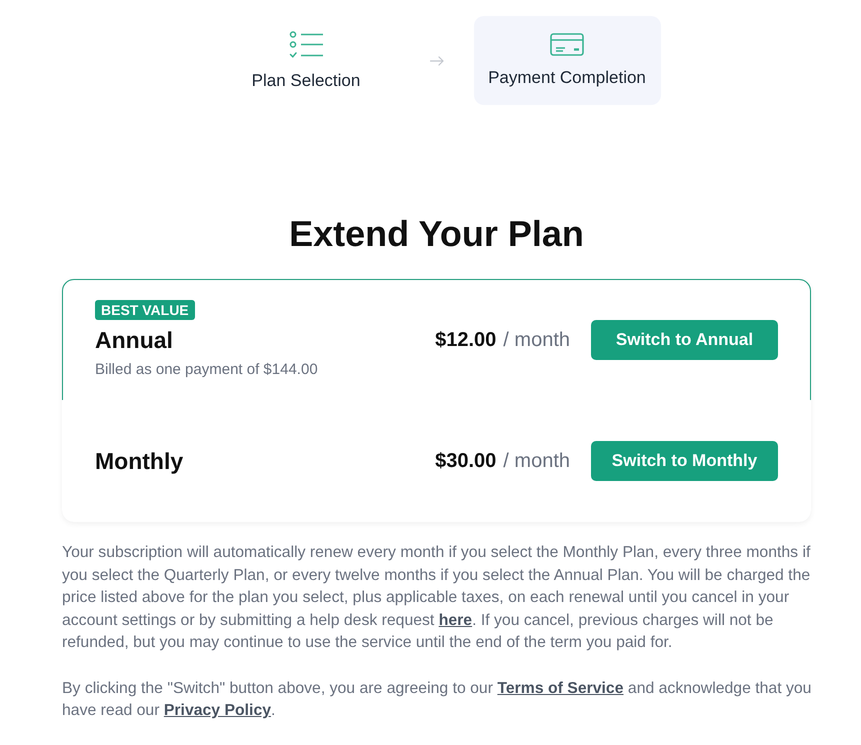 This screenshot has height=745, width=861. What do you see at coordinates (465, 461) in the screenshot?
I see `plan-price: $30.00` at bounding box center [465, 461].